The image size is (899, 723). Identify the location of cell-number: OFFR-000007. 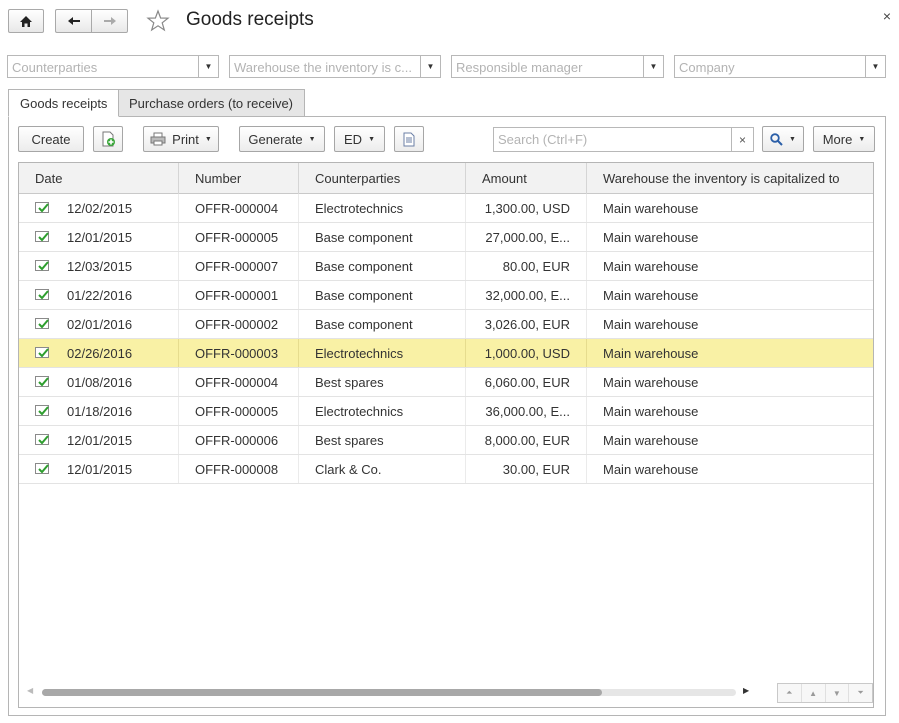
(239, 266).